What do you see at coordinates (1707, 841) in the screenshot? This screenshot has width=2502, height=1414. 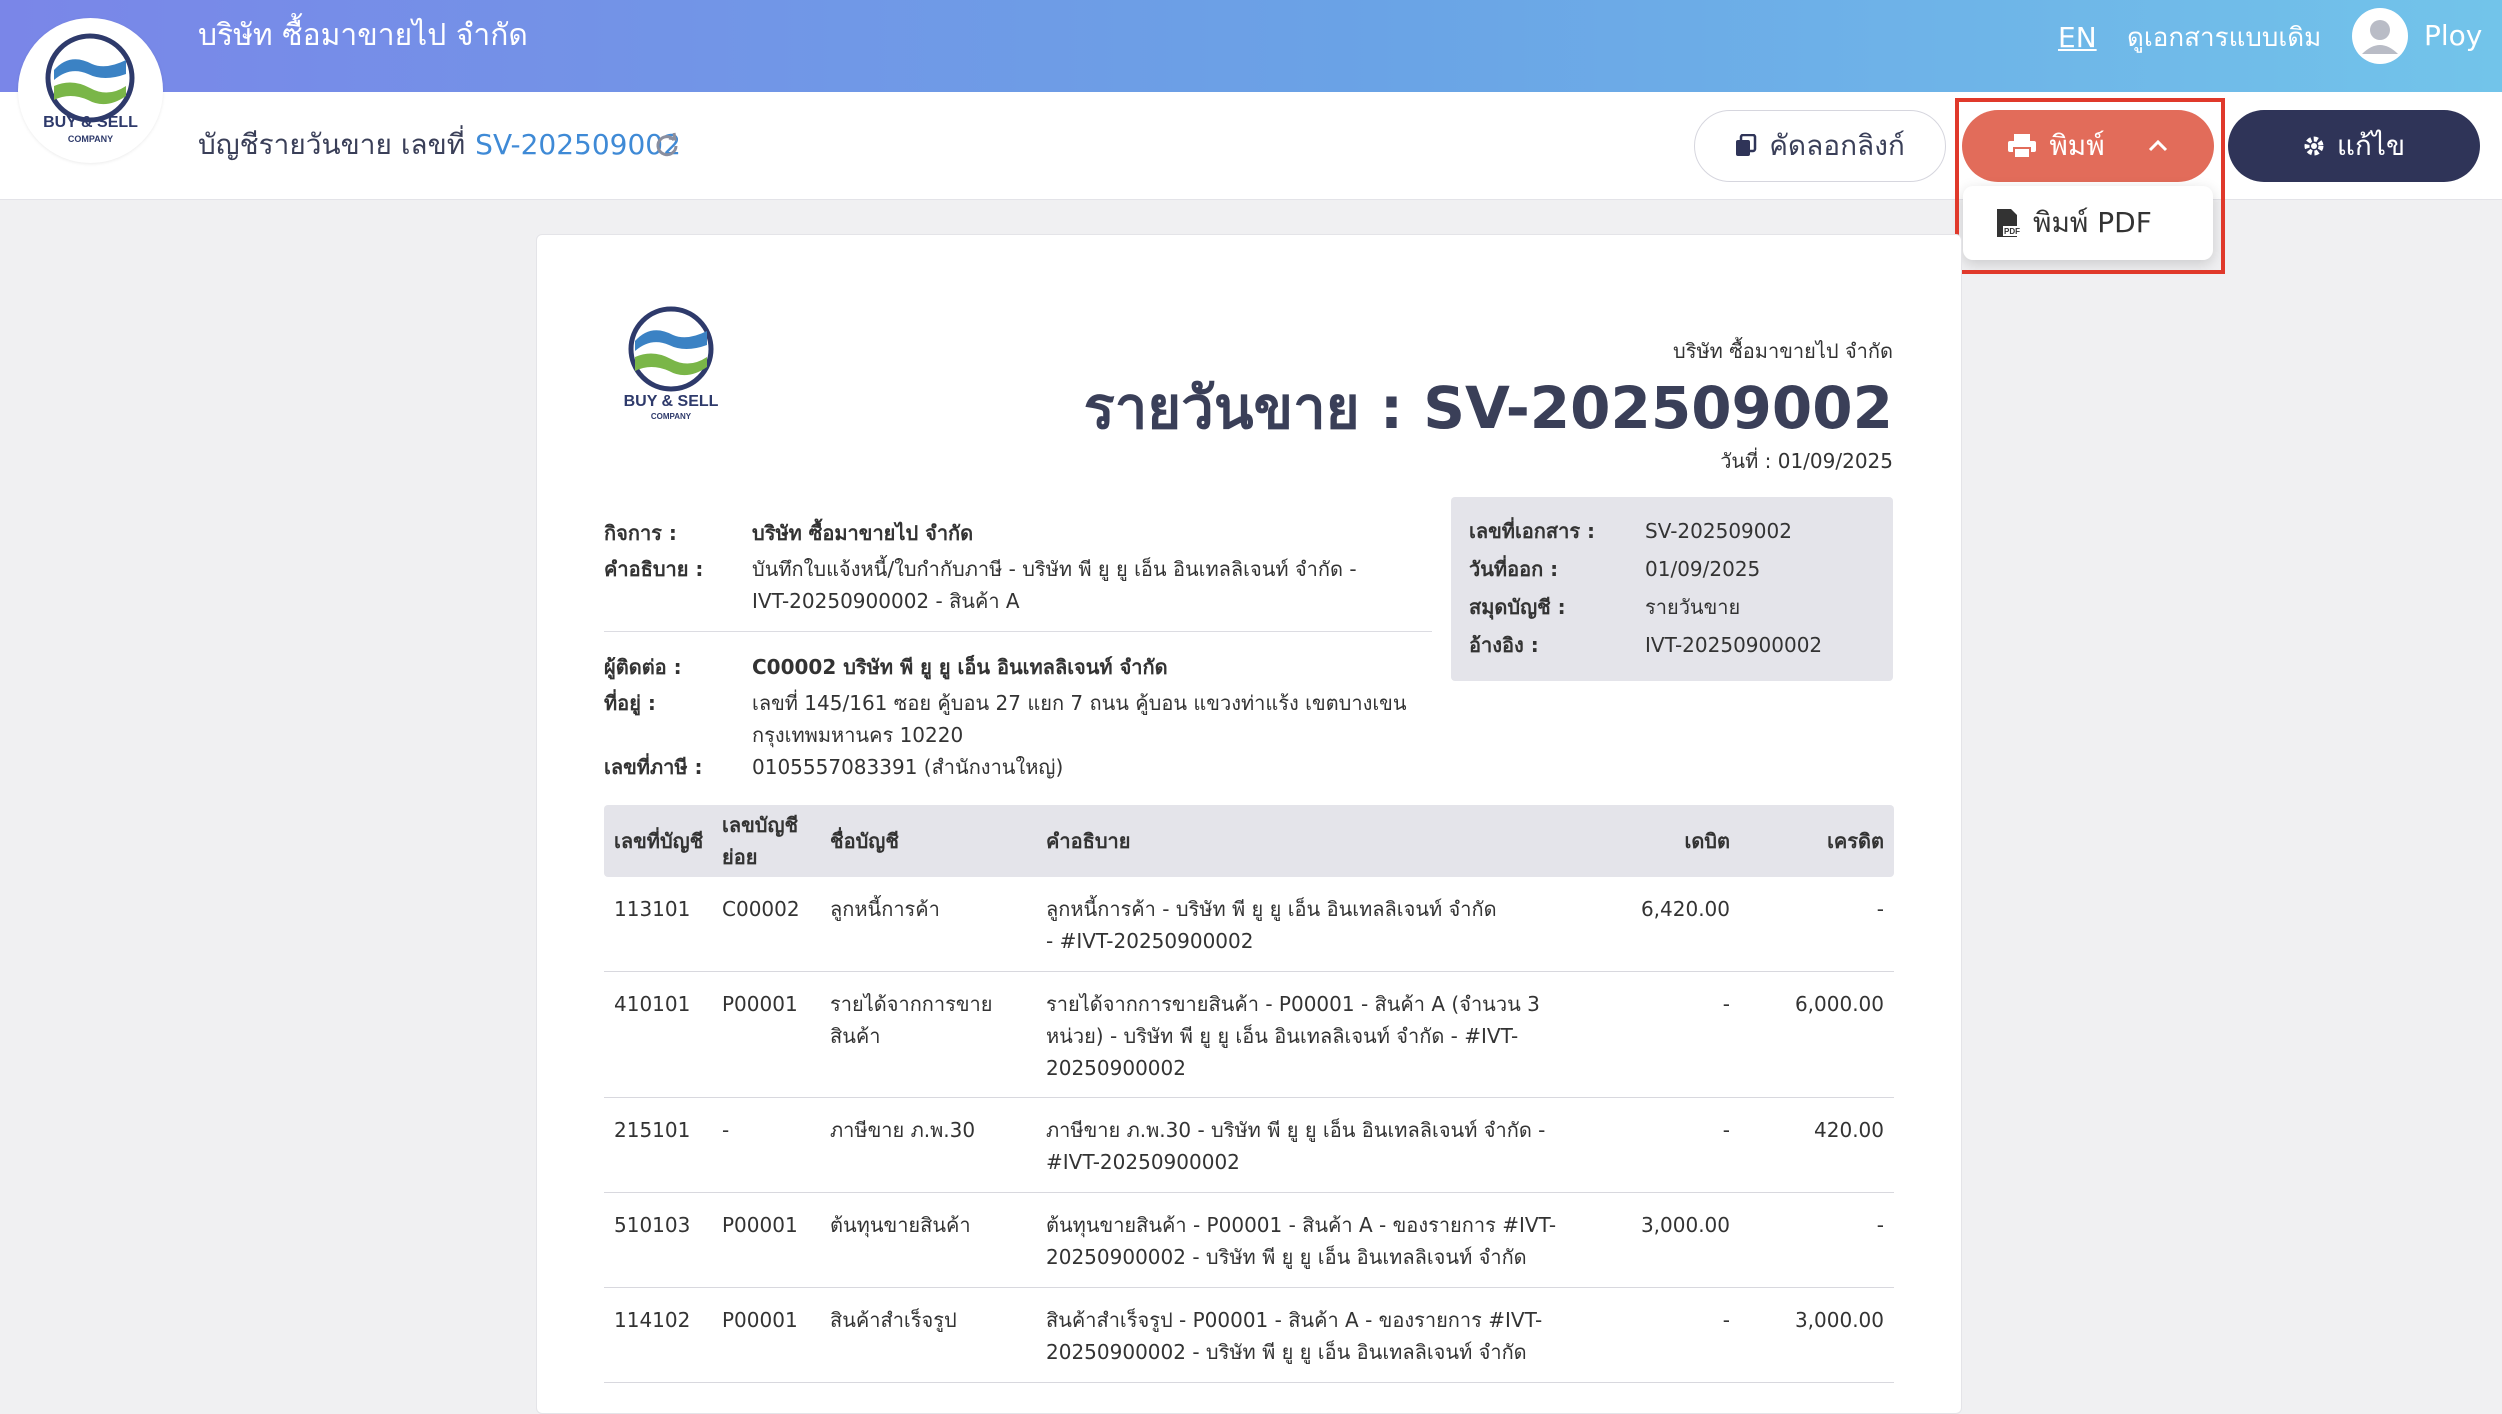 I see `header-debit: เดบิต` at bounding box center [1707, 841].